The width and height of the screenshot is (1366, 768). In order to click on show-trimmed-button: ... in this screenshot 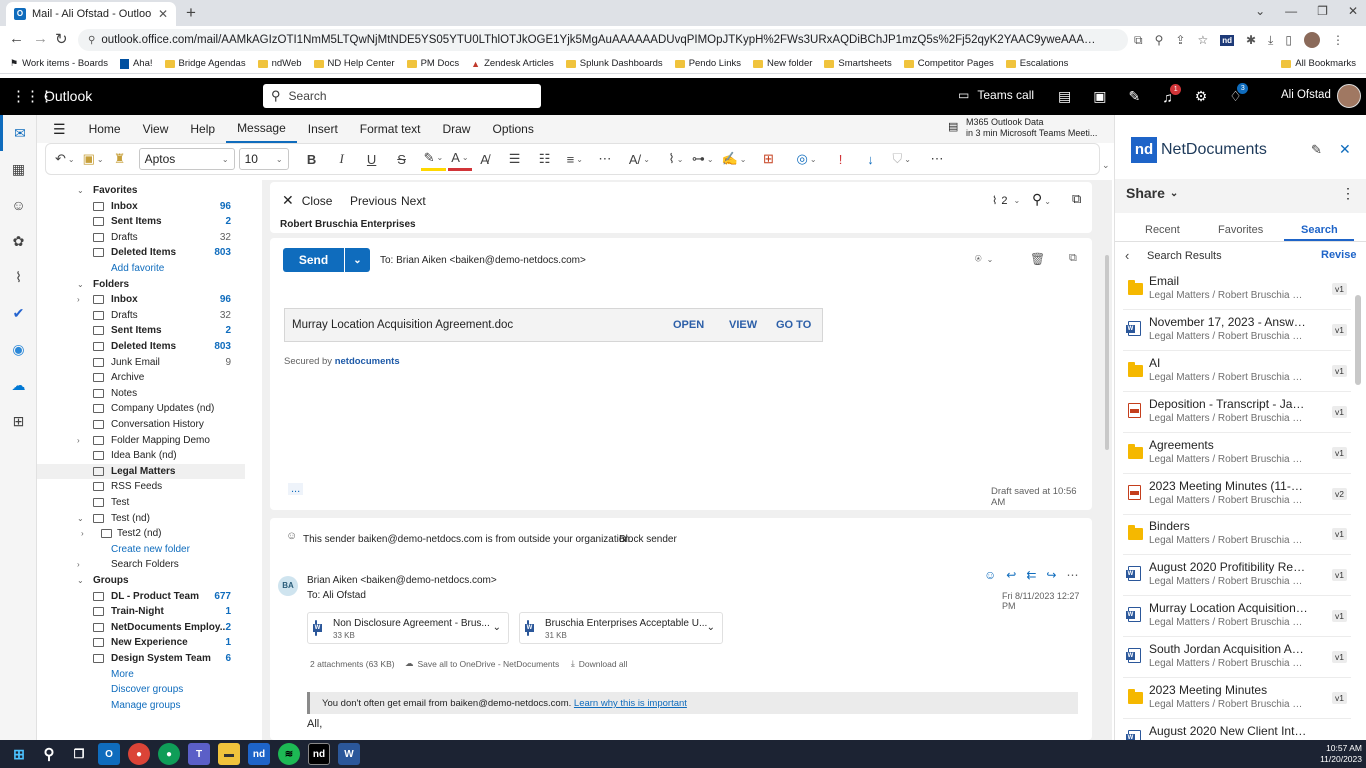, I will do `click(296, 489)`.